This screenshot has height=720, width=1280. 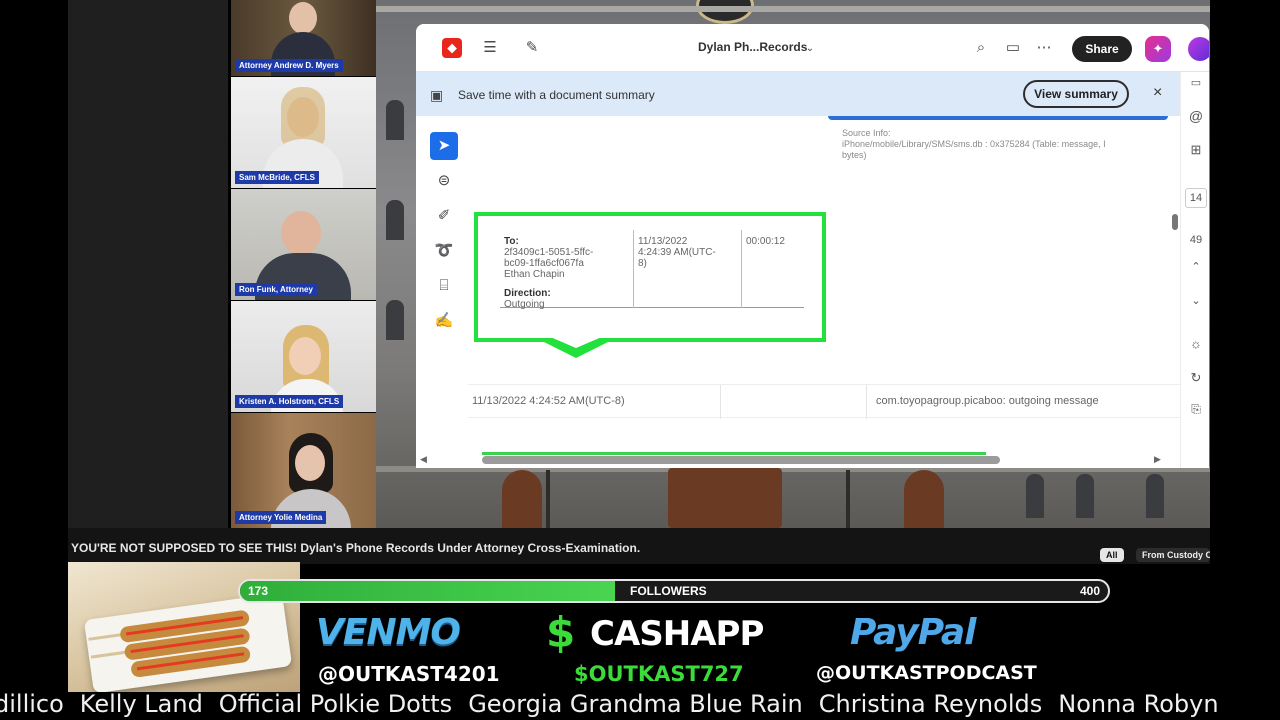 What do you see at coordinates (1112, 555) in the screenshot?
I see `chip-all: All` at bounding box center [1112, 555].